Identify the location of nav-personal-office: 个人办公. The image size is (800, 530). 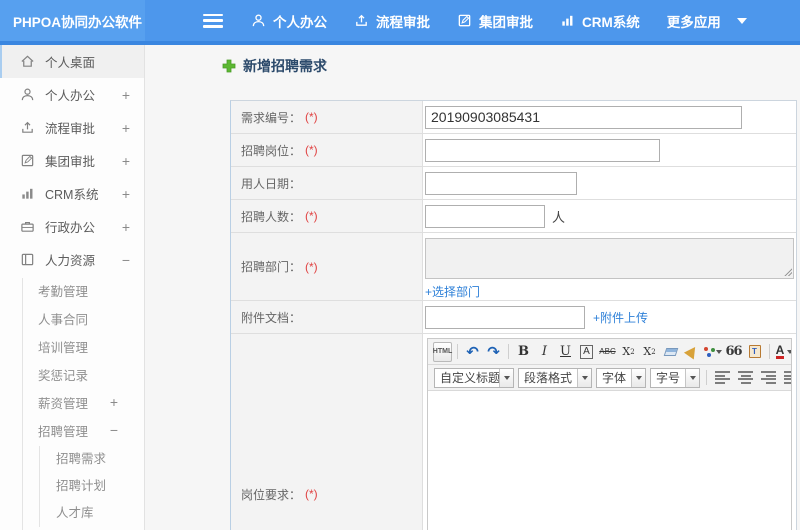
(289, 21).